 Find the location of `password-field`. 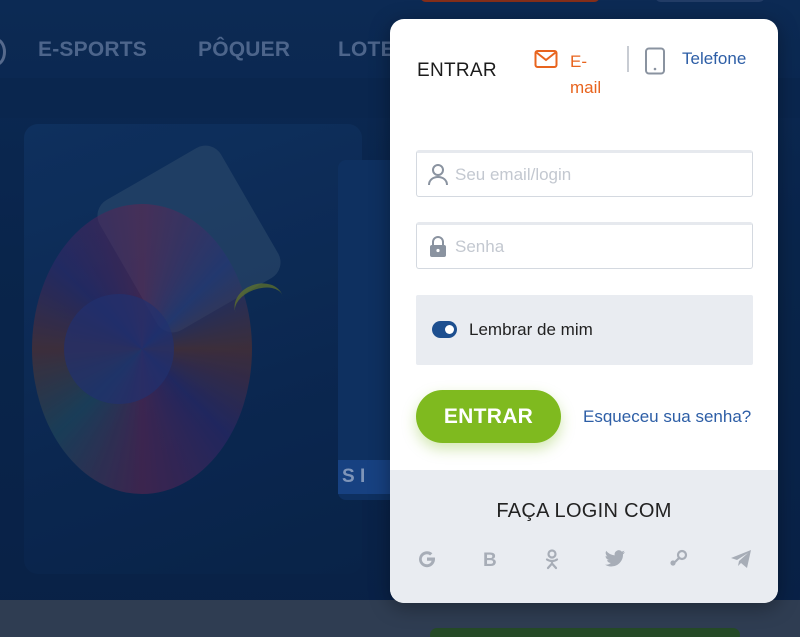

password-field is located at coordinates (584, 245).